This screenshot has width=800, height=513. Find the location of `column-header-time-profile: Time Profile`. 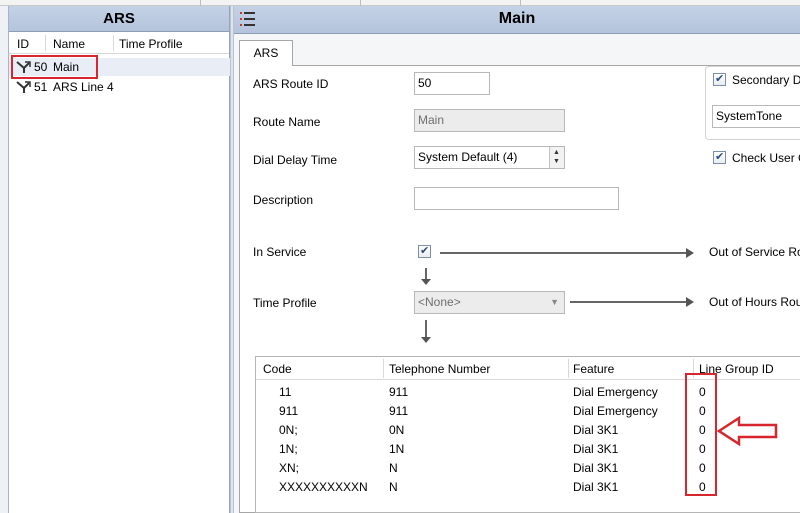

column-header-time-profile: Time Profile is located at coordinates (151, 44).